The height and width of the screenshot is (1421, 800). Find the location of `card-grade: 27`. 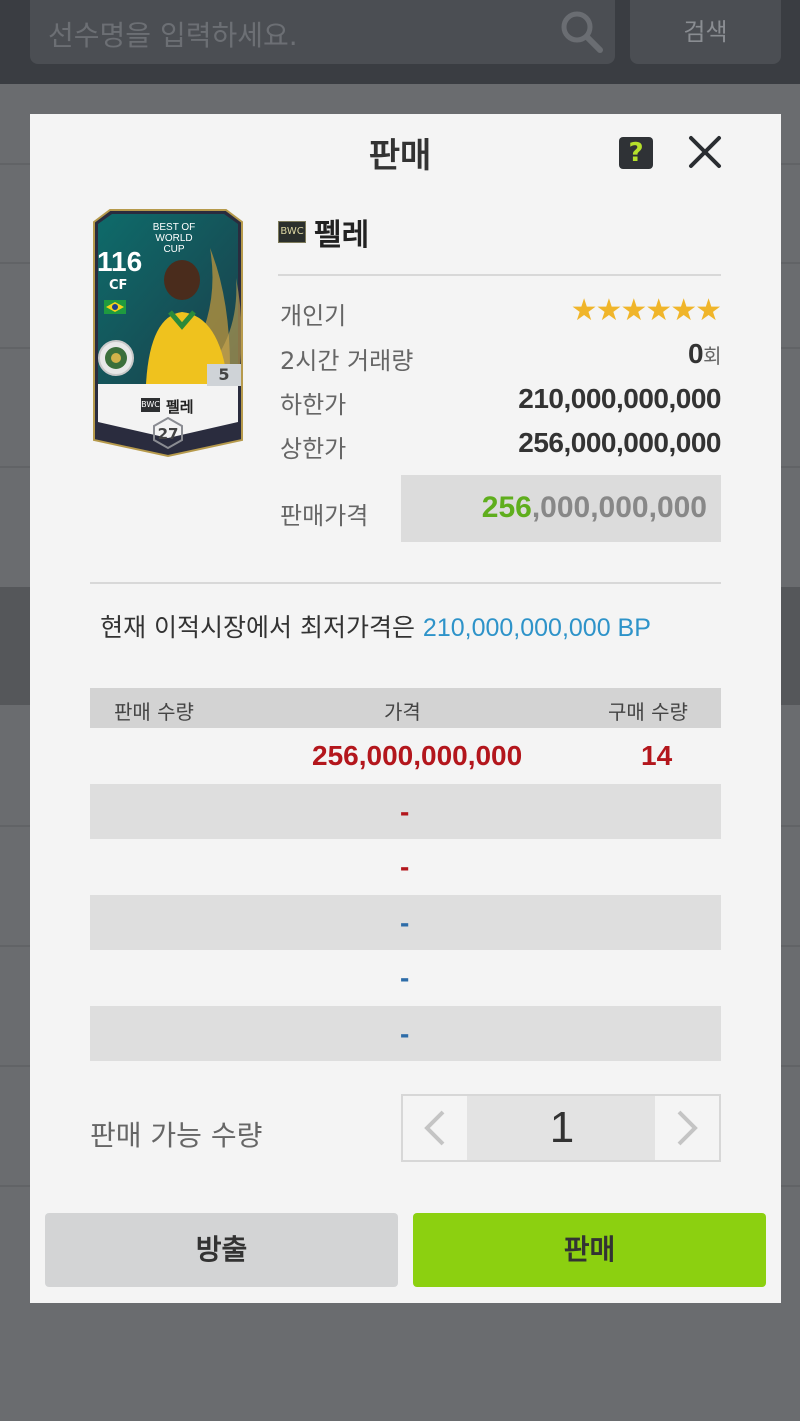

card-grade: 27 is located at coordinates (168, 434).